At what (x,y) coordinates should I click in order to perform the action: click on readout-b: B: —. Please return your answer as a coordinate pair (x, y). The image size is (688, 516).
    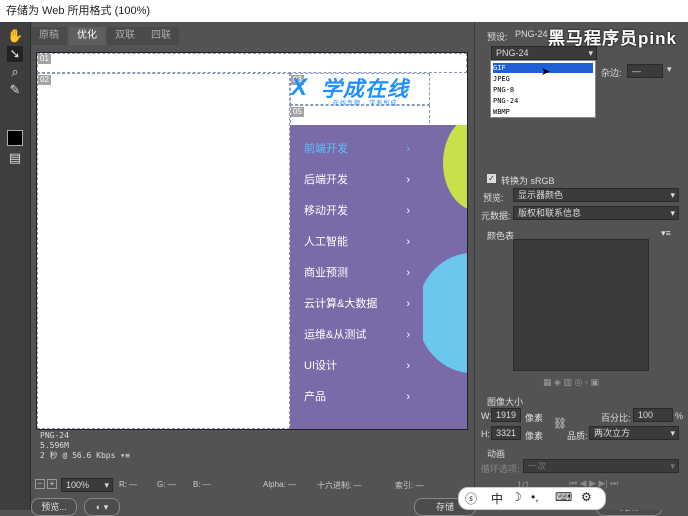
    Looking at the image, I should click on (202, 484).